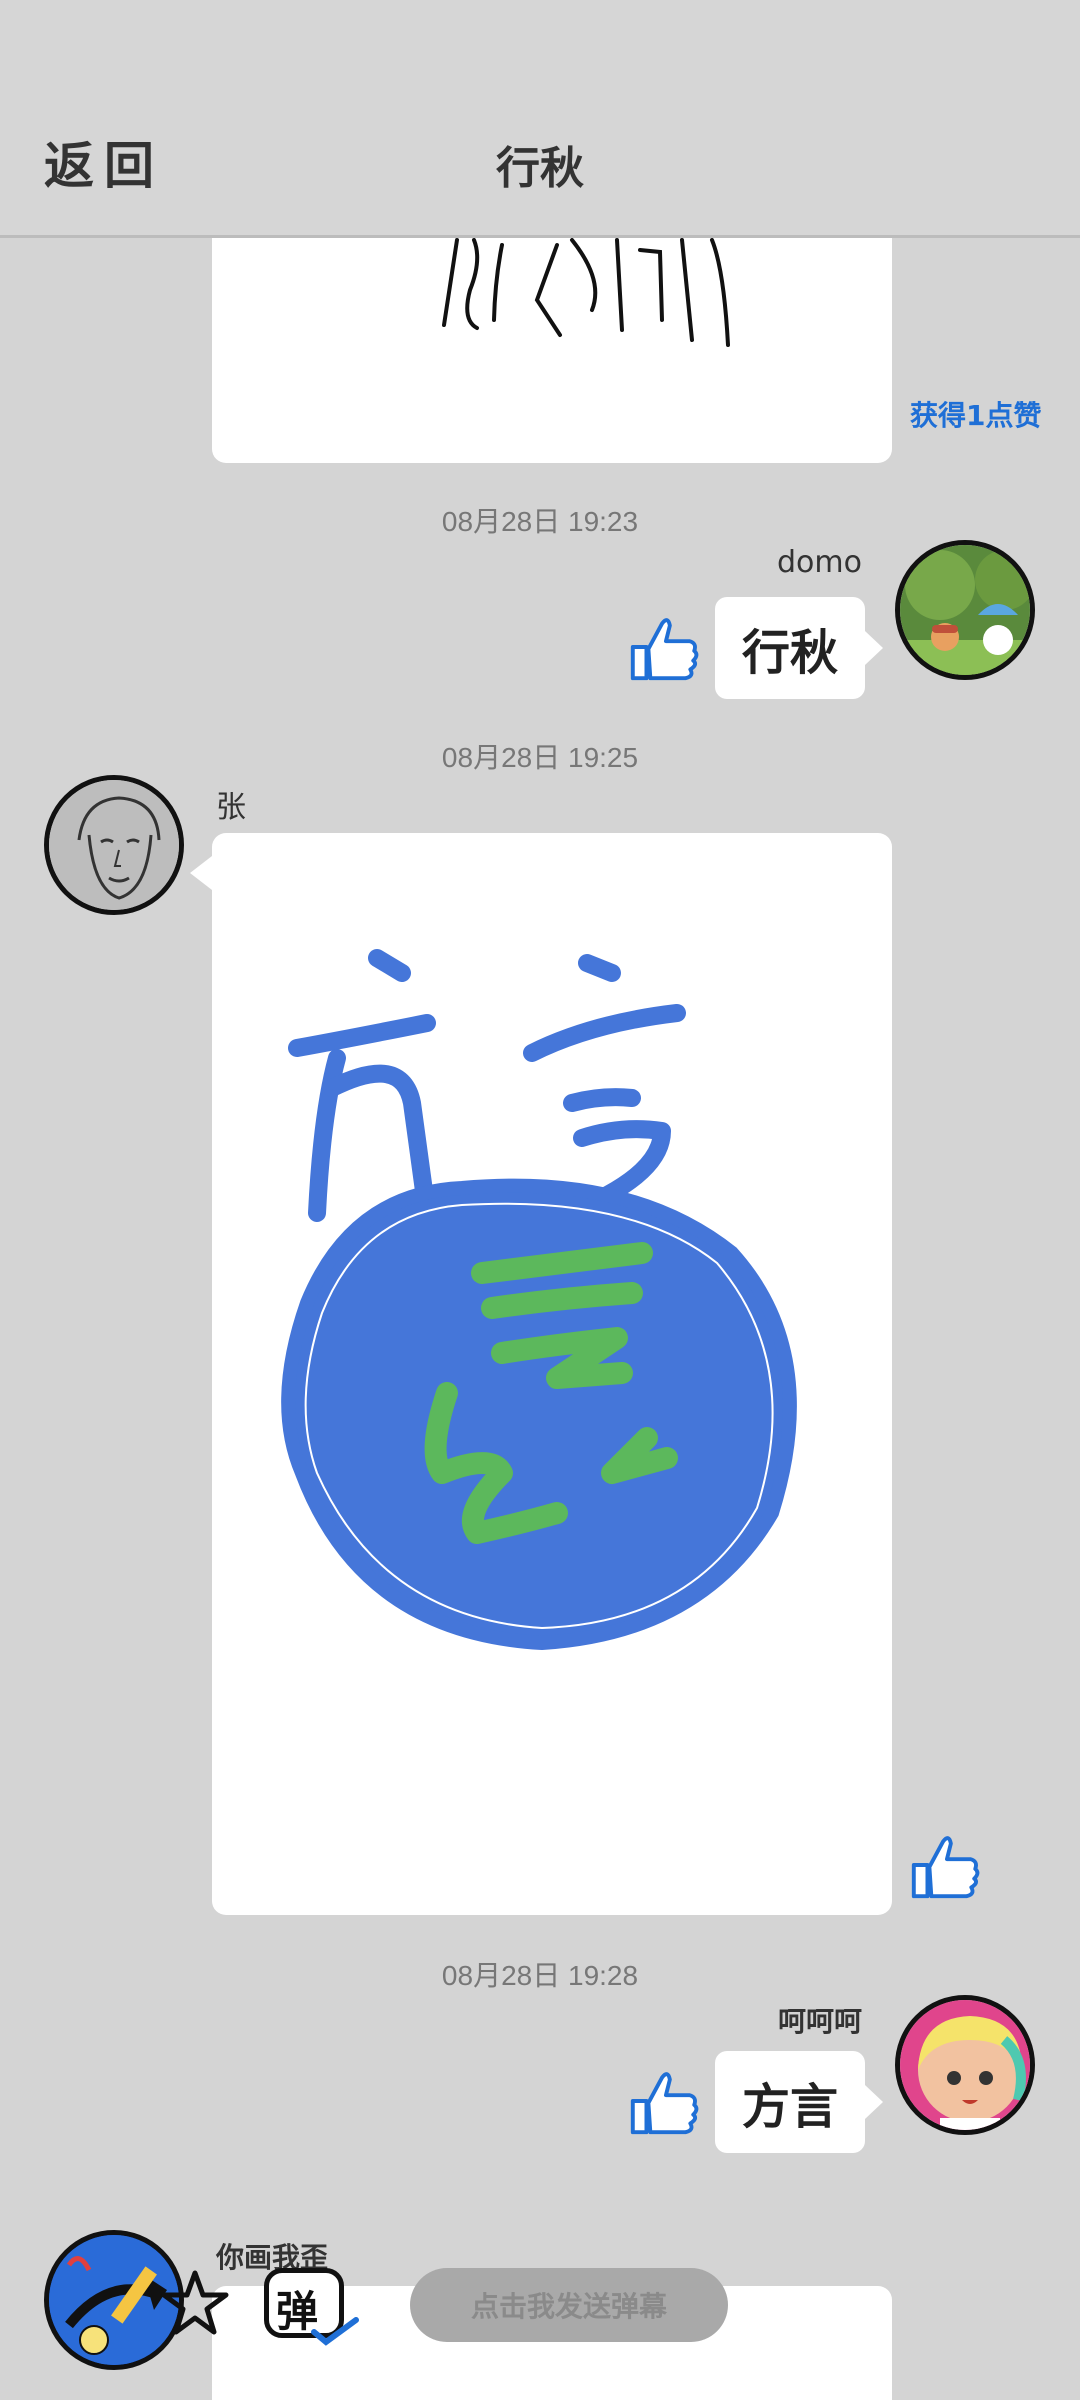  I want to click on send-danmaku-button: 点击我发送弹幕, so click(569, 2305).